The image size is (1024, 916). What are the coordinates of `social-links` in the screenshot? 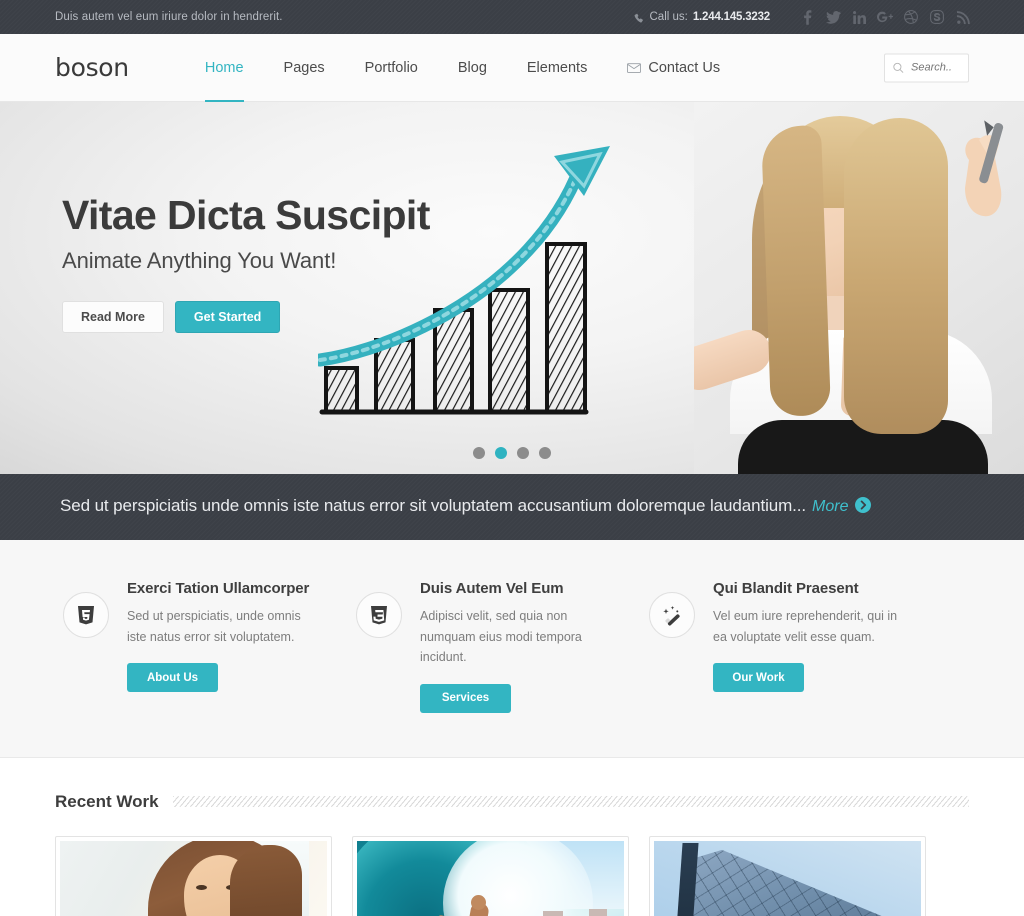 It's located at (885, 17).